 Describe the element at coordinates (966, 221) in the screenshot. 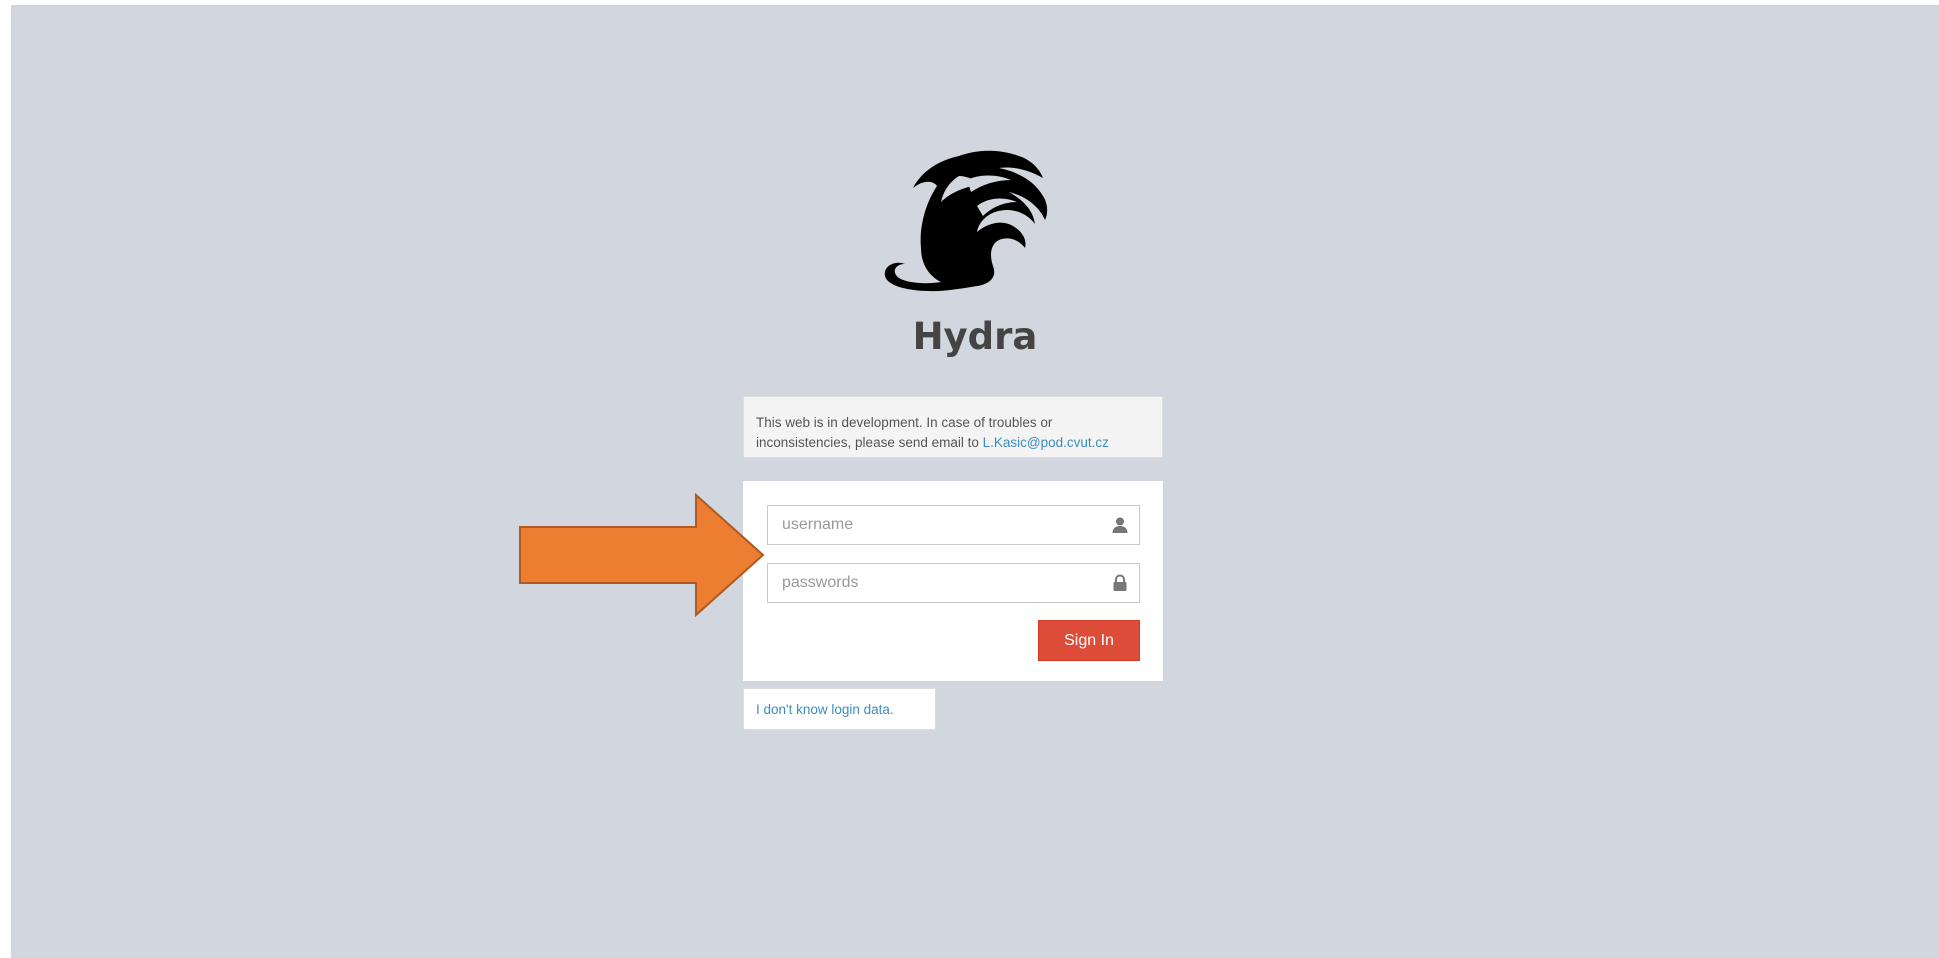

I see `hydra-logo` at that location.